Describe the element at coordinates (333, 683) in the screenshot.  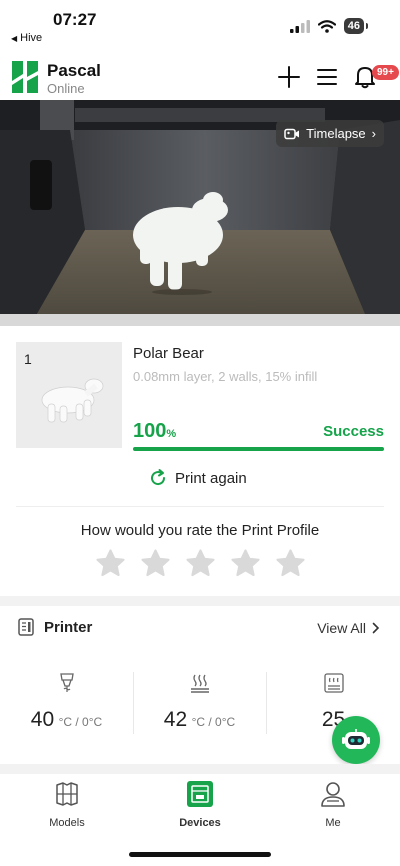
I see `chamber-temp-icon` at that location.